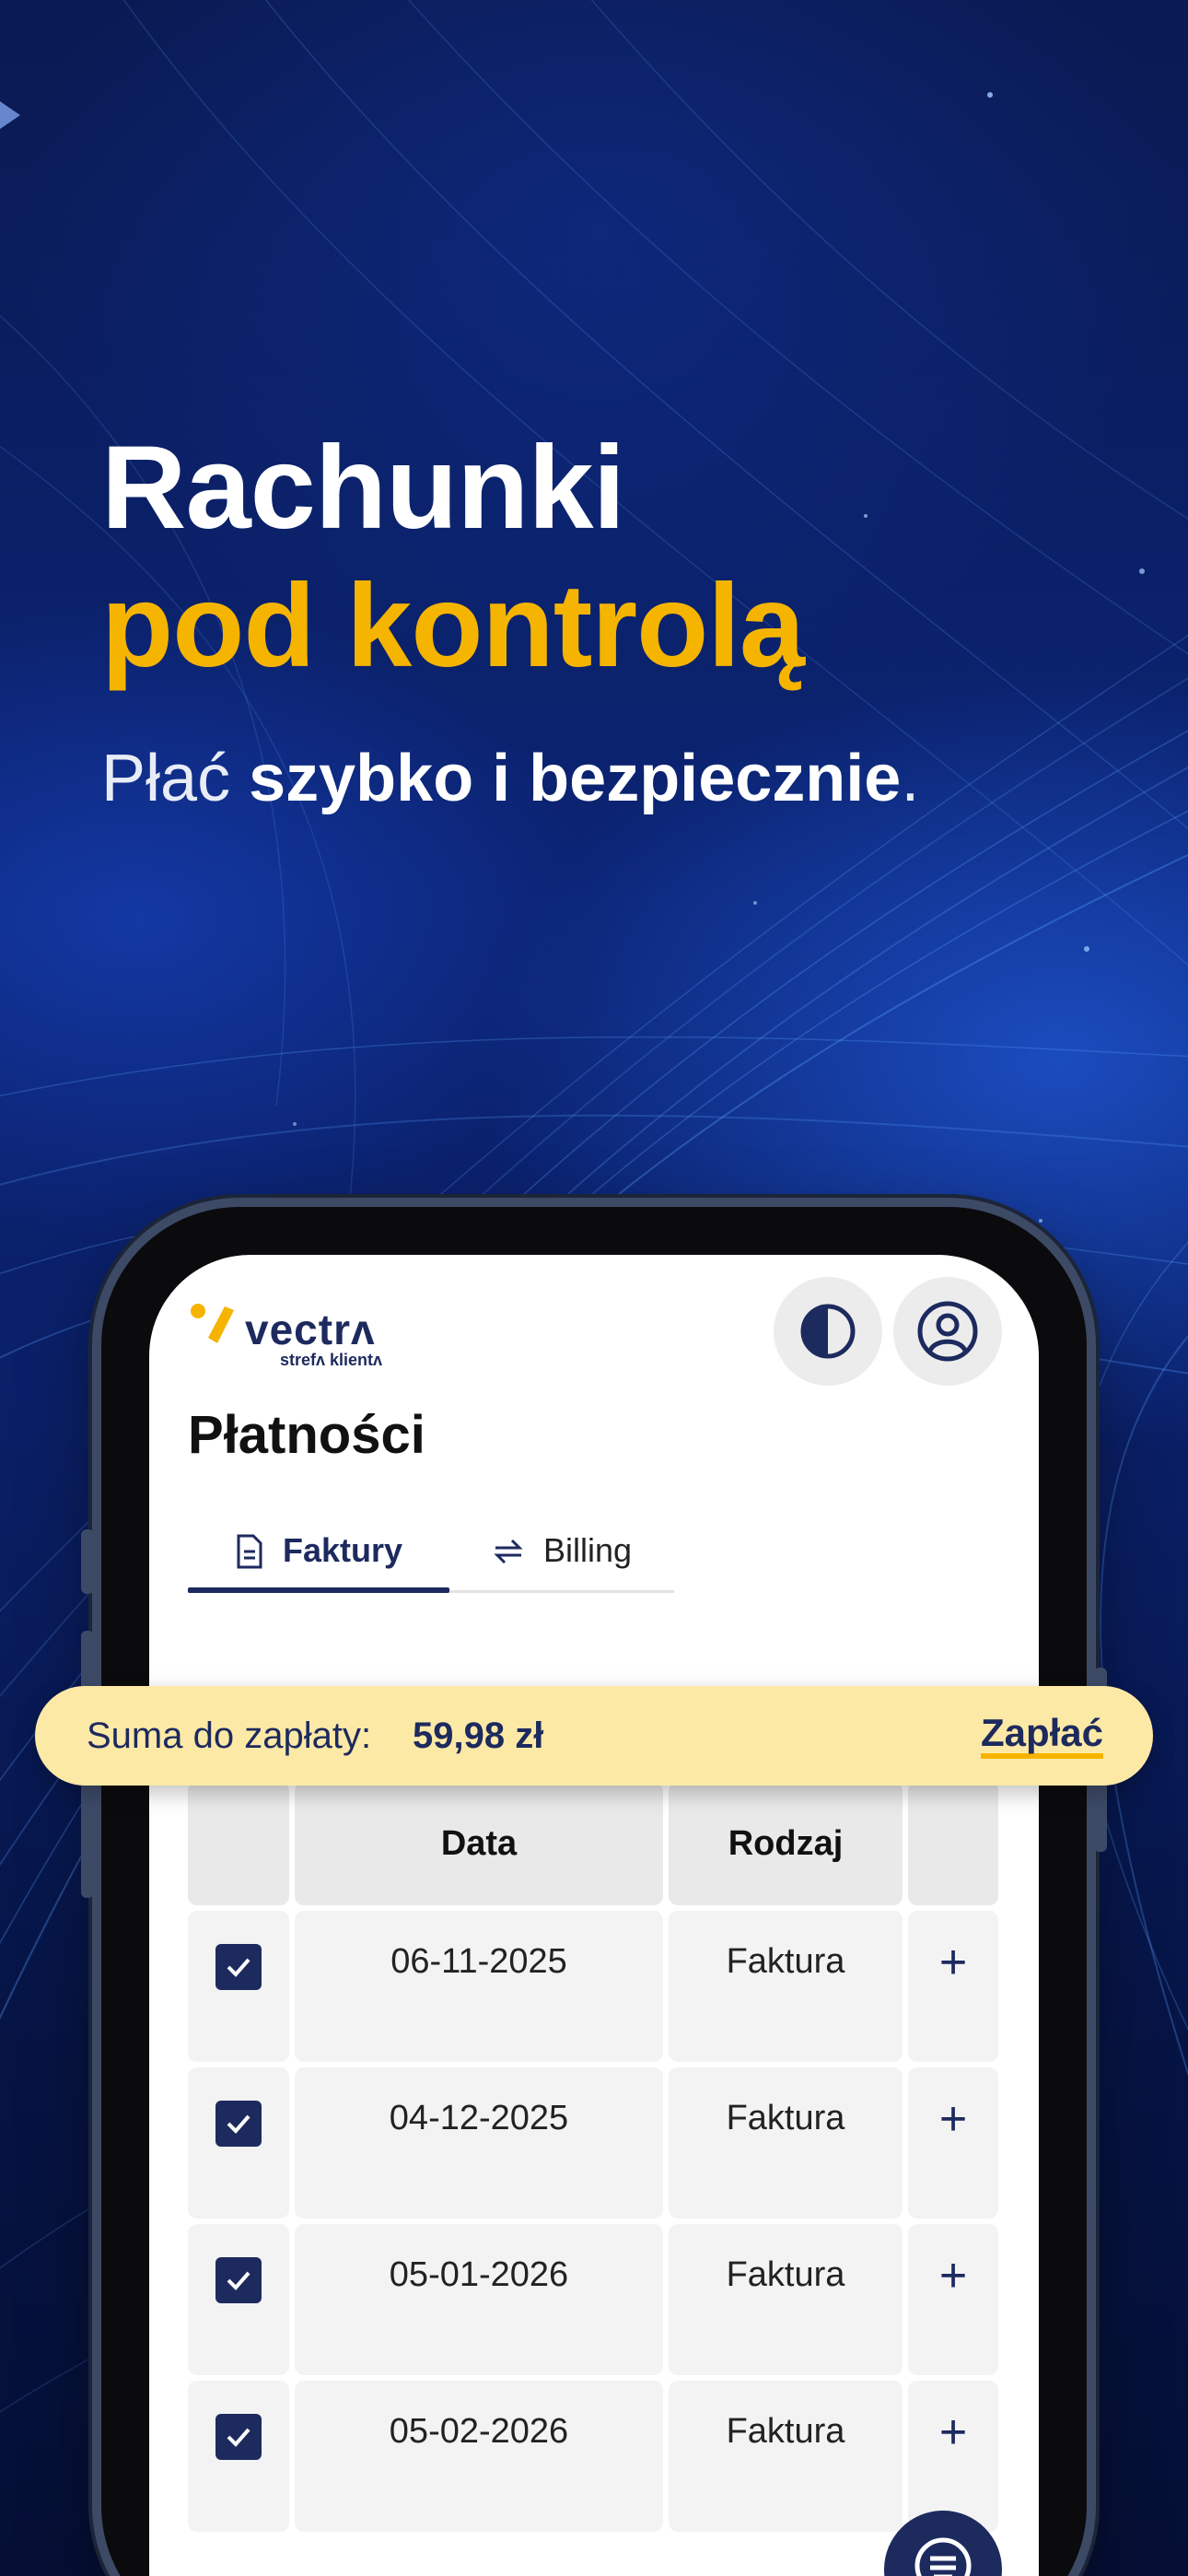  I want to click on hero-subline: Płać szybko i bezpiecznie., so click(510, 778).